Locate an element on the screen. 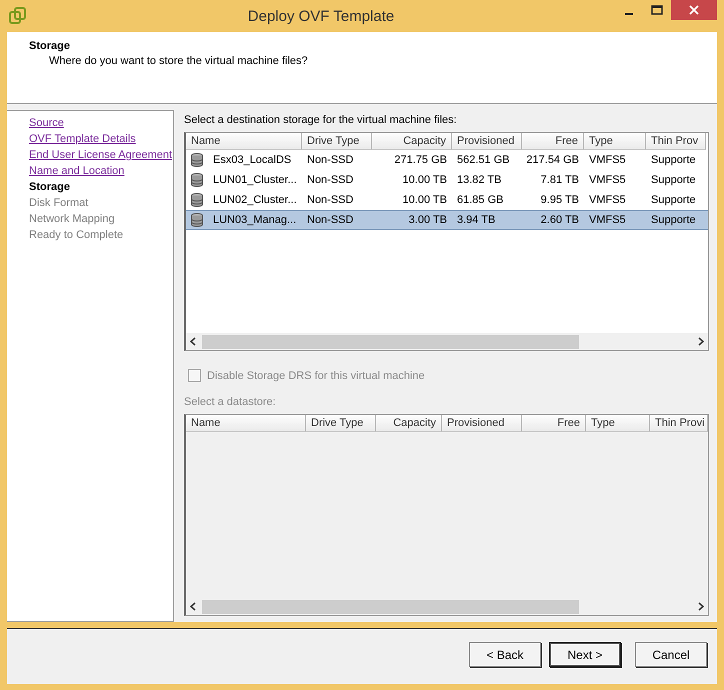 This screenshot has height=690, width=724. wizard-button: Next > is located at coordinates (585, 654).